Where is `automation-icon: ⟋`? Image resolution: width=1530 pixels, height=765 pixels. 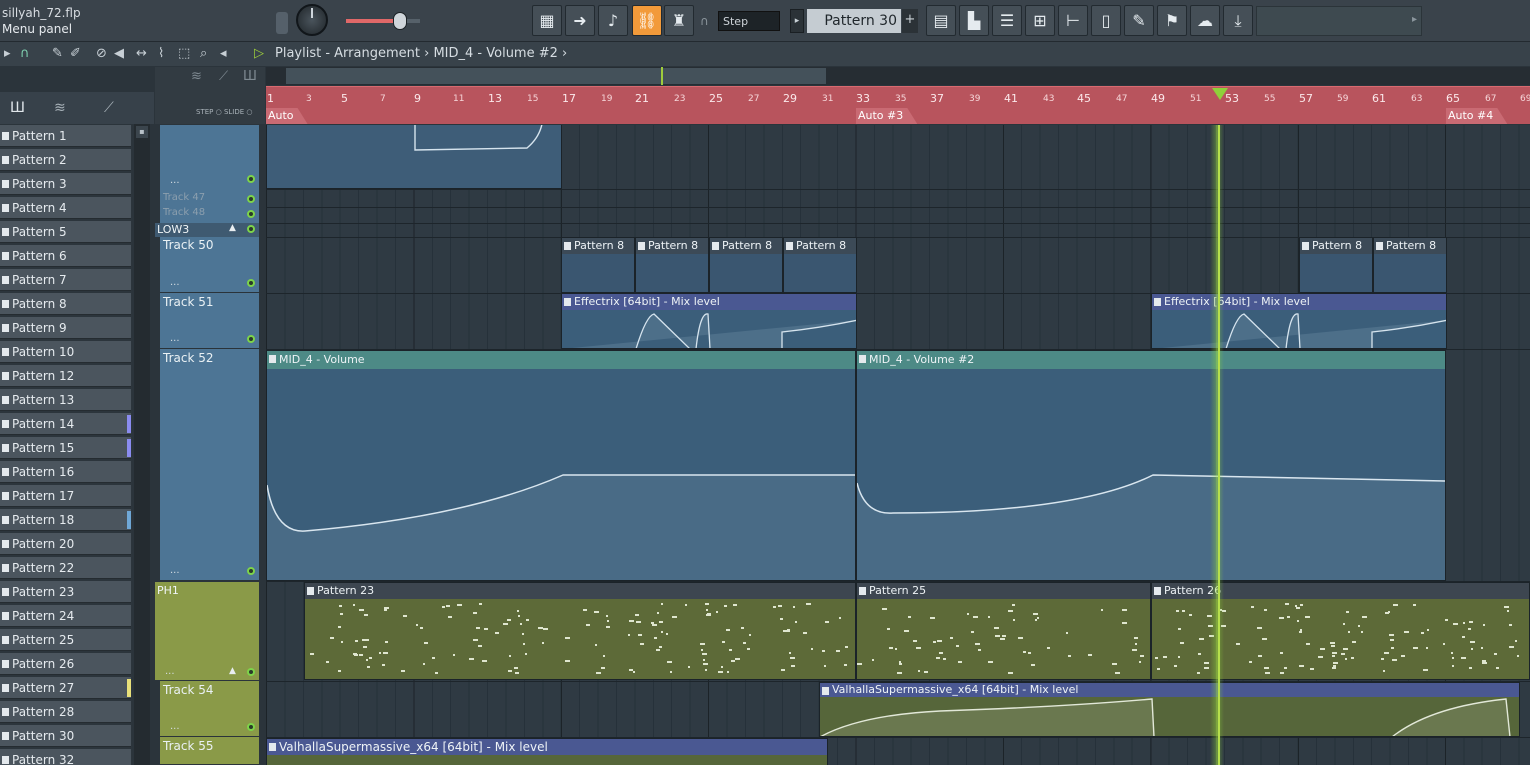 automation-icon: ⟋ is located at coordinates (223, 76).